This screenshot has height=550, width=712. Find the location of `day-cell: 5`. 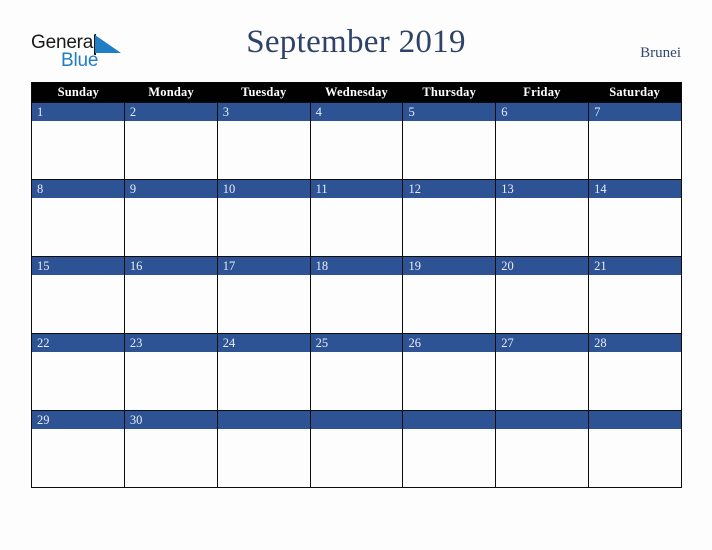

day-cell: 5 is located at coordinates (449, 141).